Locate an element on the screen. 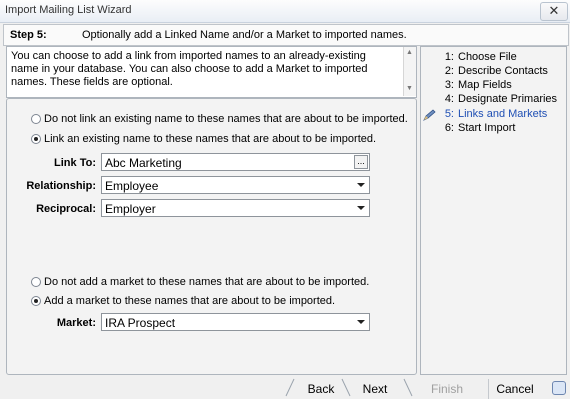 The image size is (570, 399). close-icon: ✕ is located at coordinates (554, 10).